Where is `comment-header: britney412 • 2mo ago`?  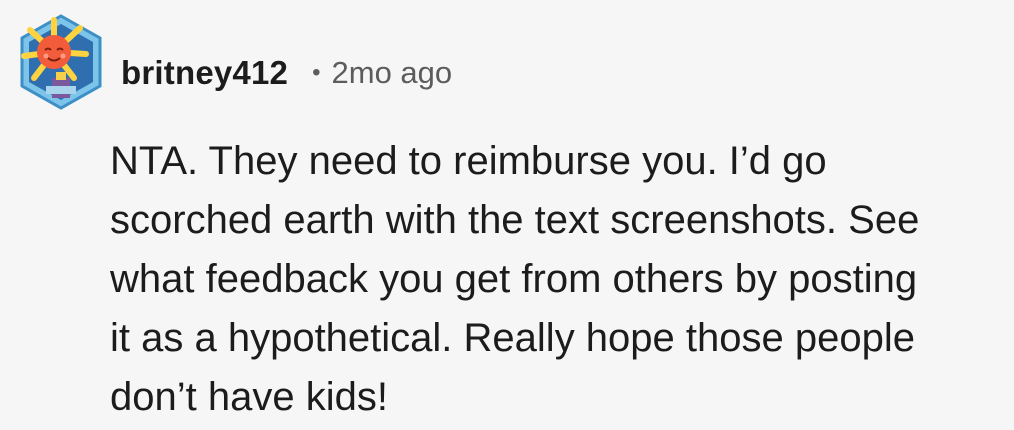 comment-header: britney412 • 2mo ago is located at coordinates (286, 73).